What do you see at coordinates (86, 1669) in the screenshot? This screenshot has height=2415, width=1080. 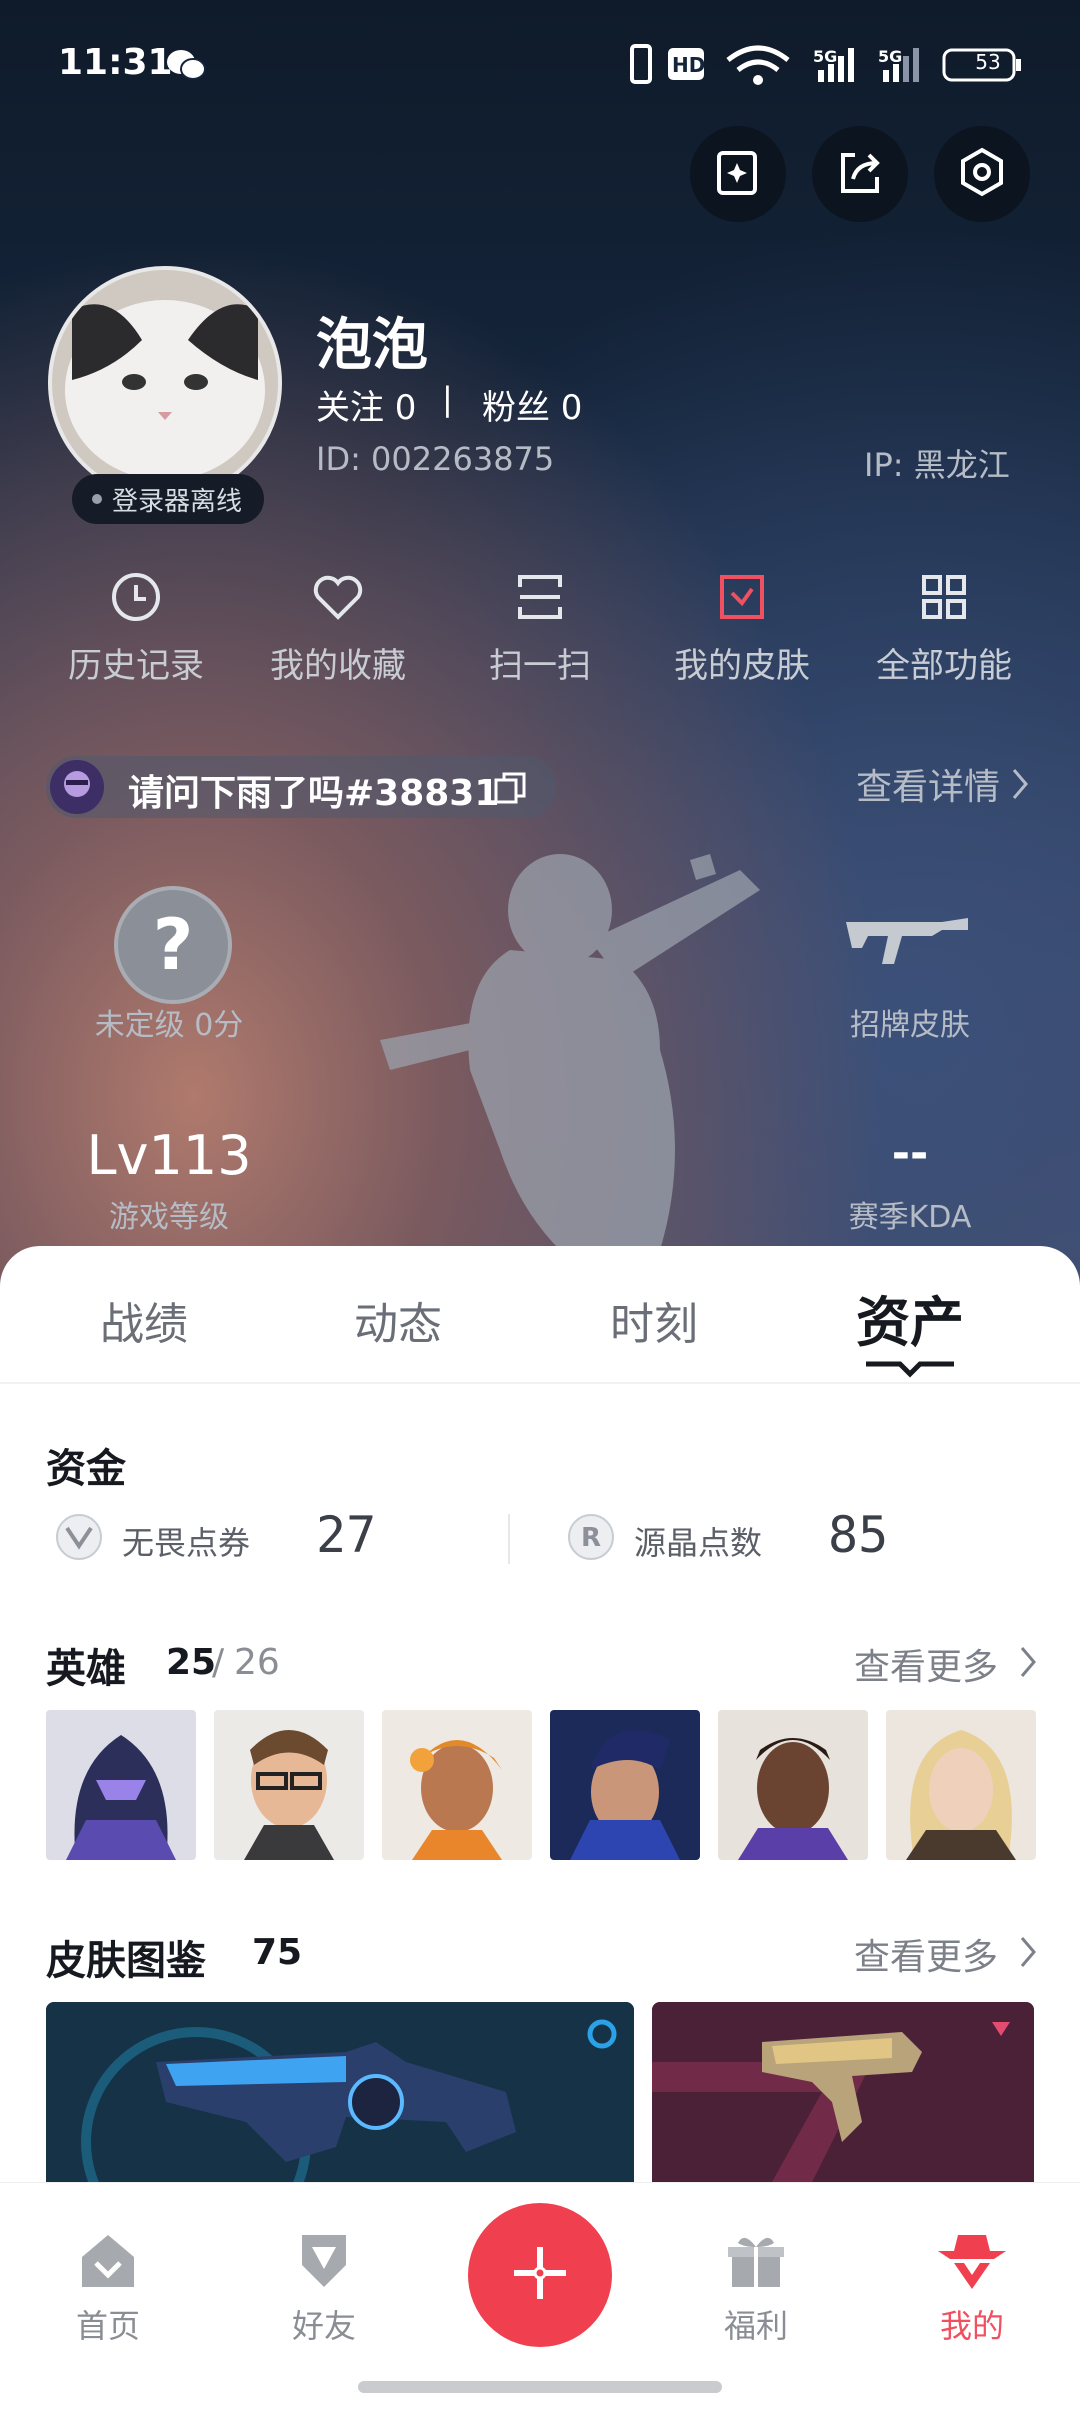 I see `heroes-title: 英雄` at bounding box center [86, 1669].